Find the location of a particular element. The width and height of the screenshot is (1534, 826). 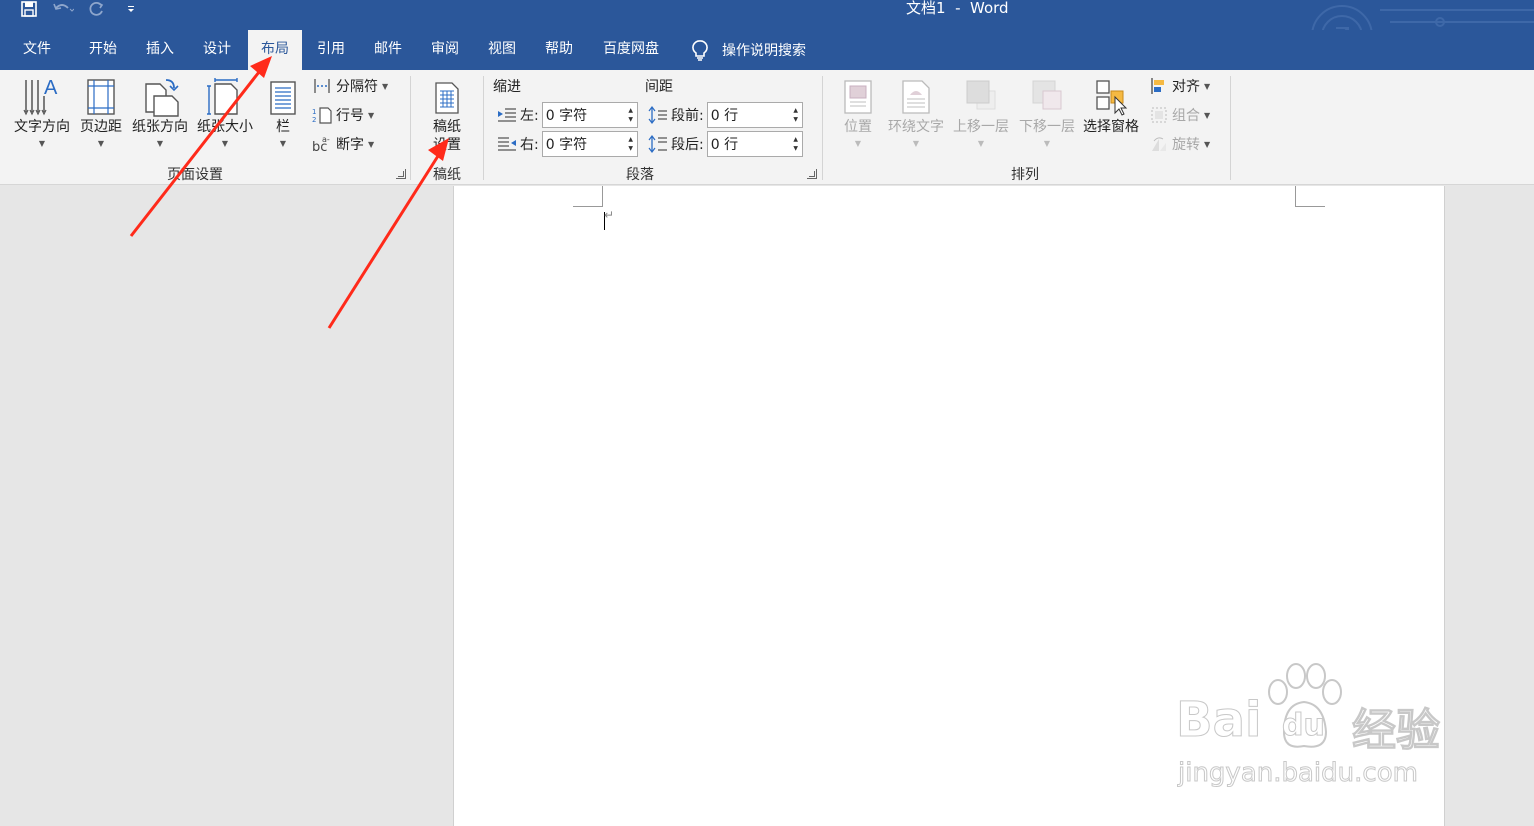

watermark-url: jingyan.baidu.com is located at coordinates (1298, 773).